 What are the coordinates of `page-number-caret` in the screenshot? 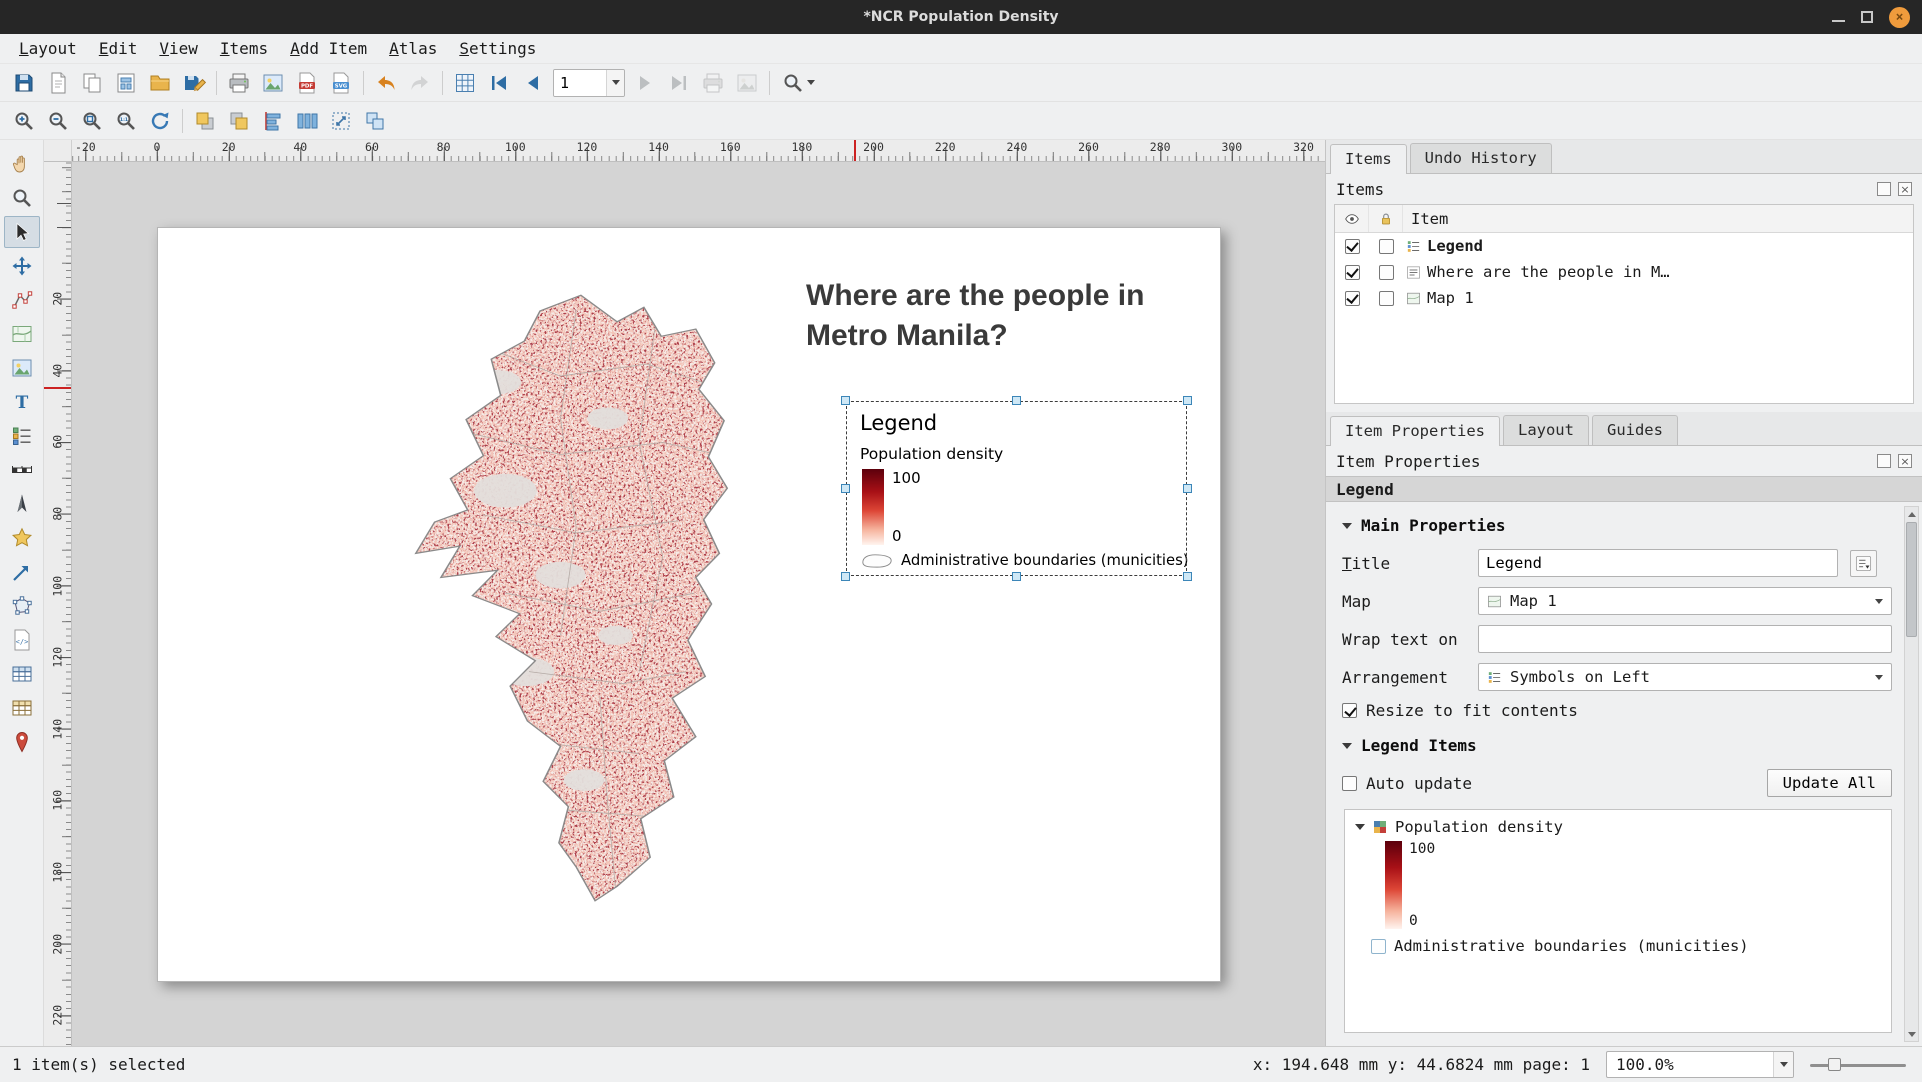 It's located at (615, 82).